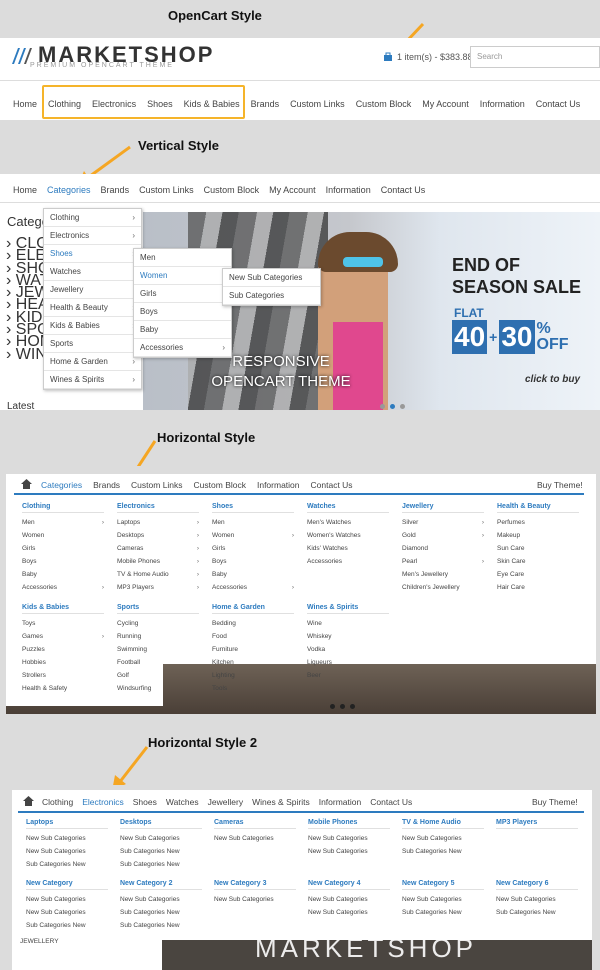 This screenshot has height=970, width=600. Describe the element at coordinates (39, 941) in the screenshot. I see `sidebar-jewellery: JEWELLERY` at that location.